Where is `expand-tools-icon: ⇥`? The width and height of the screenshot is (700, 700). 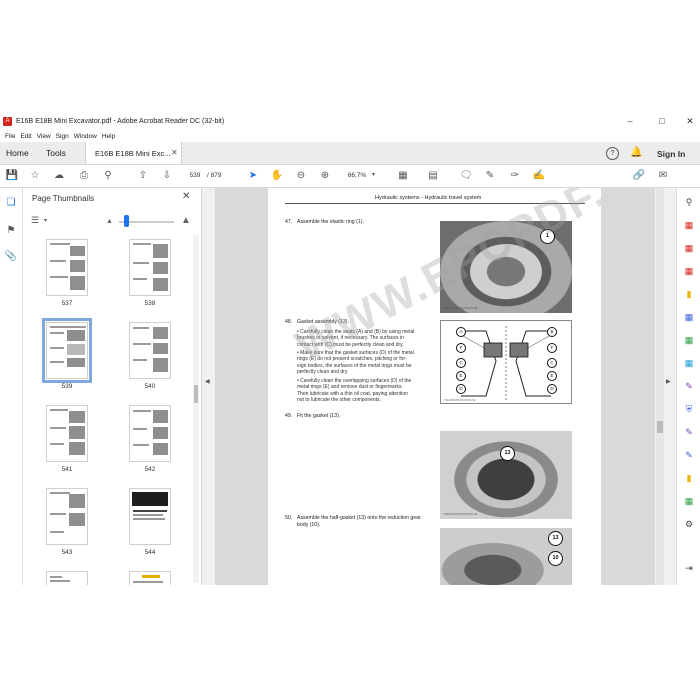 expand-tools-icon: ⇥ is located at coordinates (689, 568).